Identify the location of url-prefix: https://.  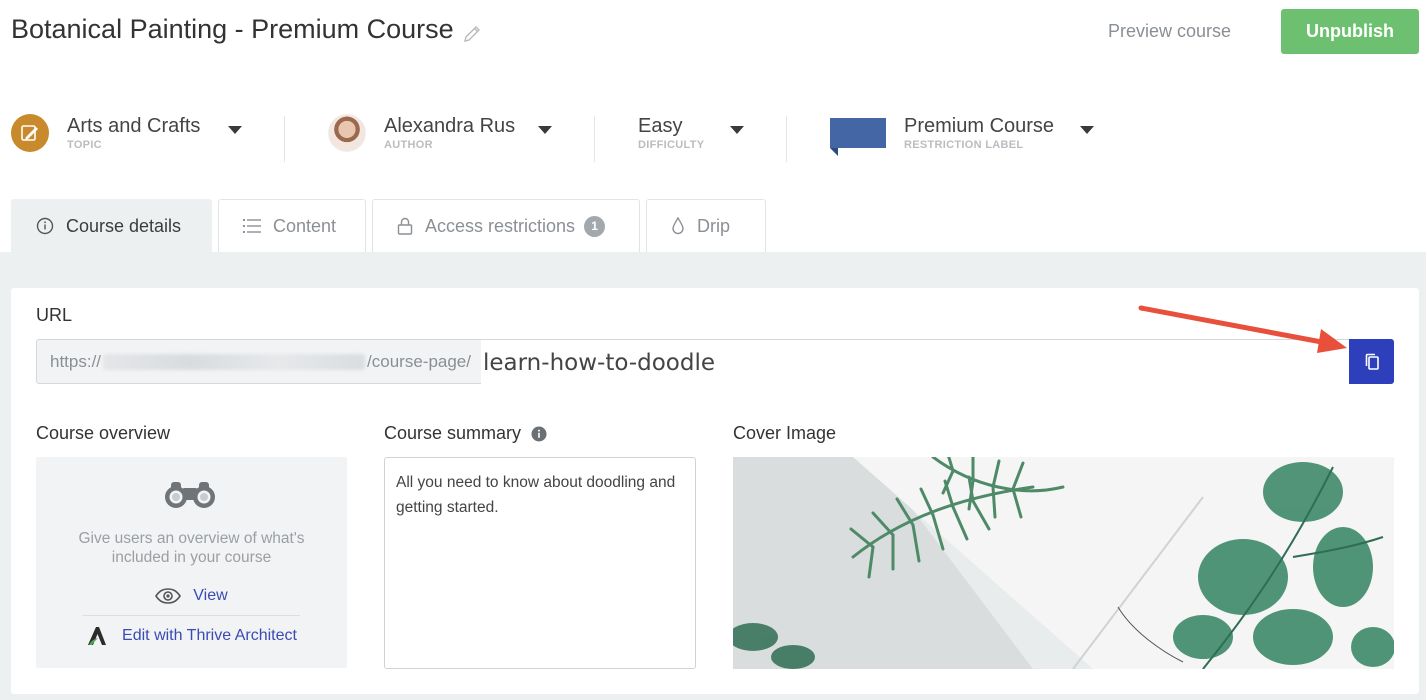
(76, 361).